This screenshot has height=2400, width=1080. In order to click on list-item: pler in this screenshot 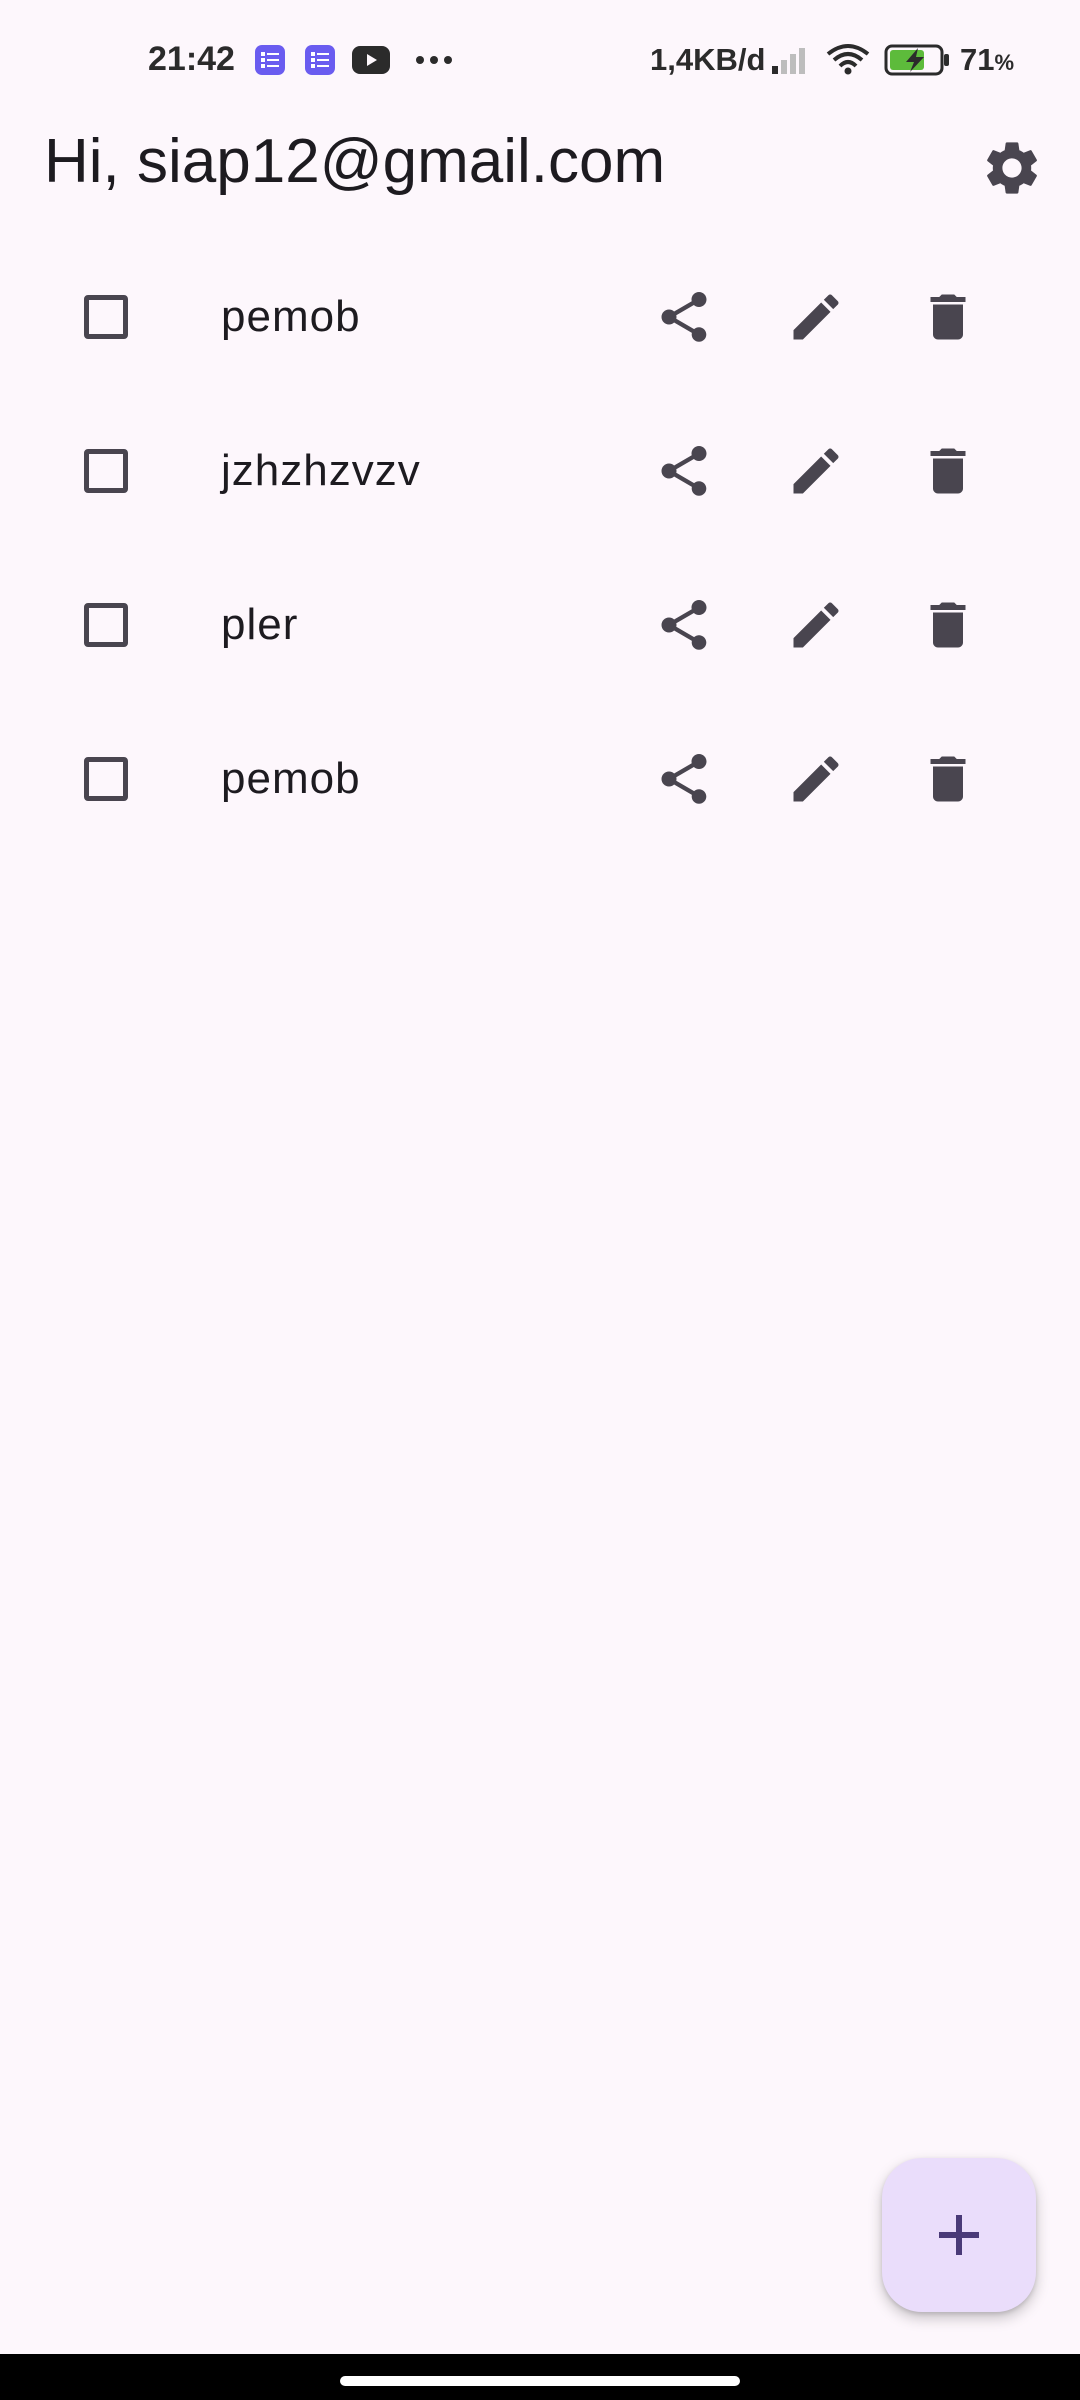, I will do `click(540, 625)`.